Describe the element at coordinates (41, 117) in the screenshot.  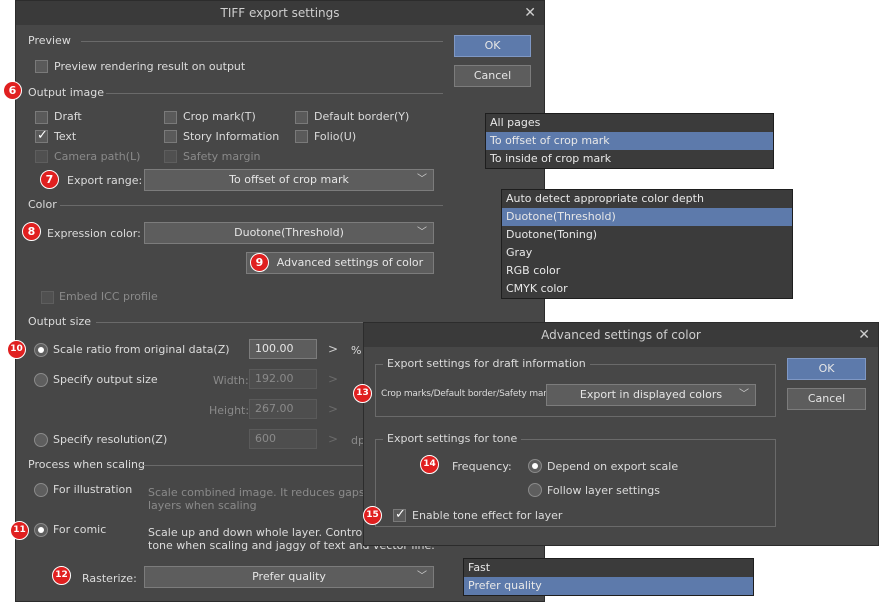
I see `draft-checkbox` at that location.